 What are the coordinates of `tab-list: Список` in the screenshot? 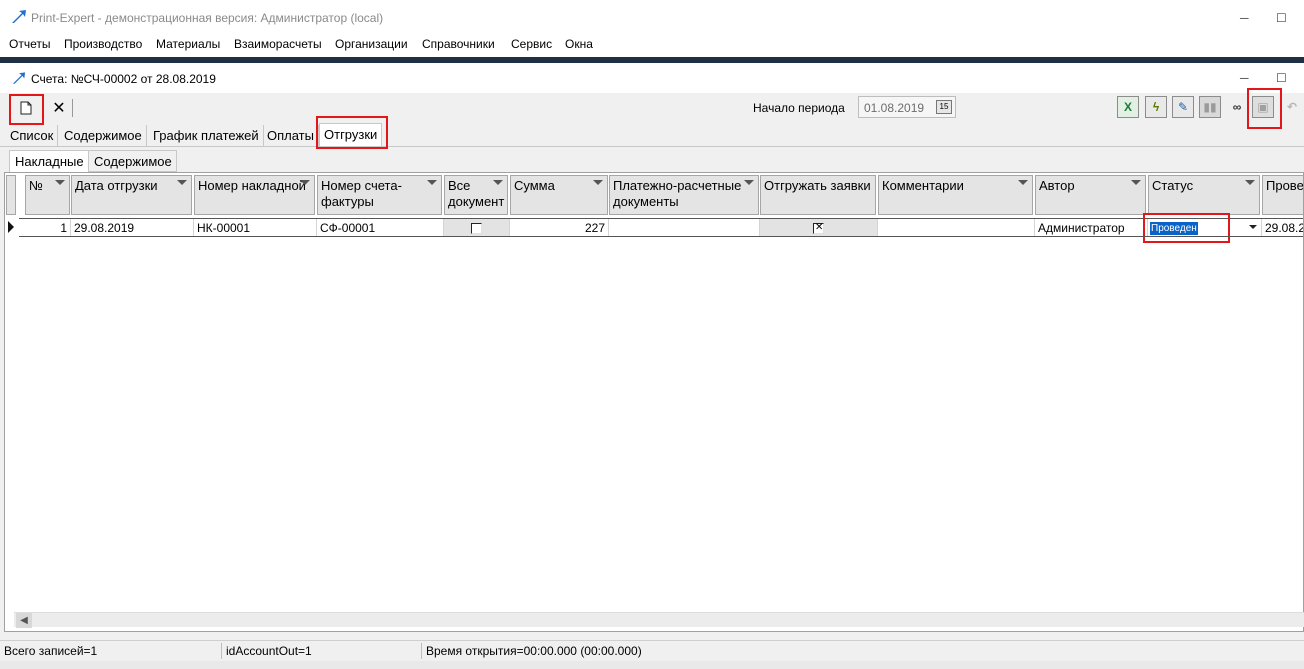 It's located at (32, 136).